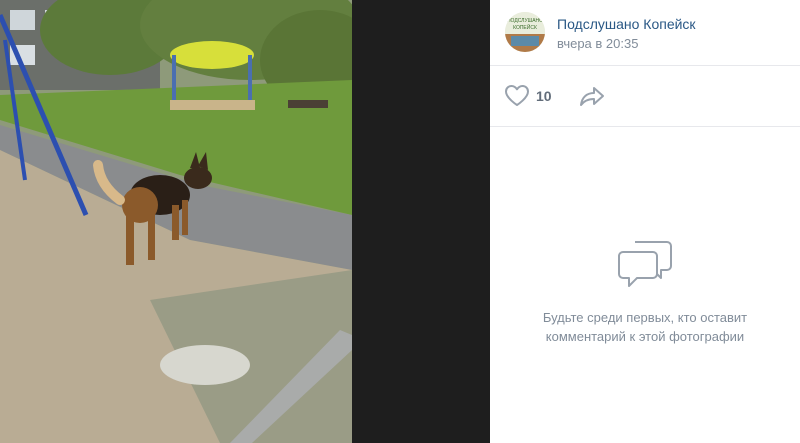  I want to click on post-time: вчера в 20:35, so click(597, 43).